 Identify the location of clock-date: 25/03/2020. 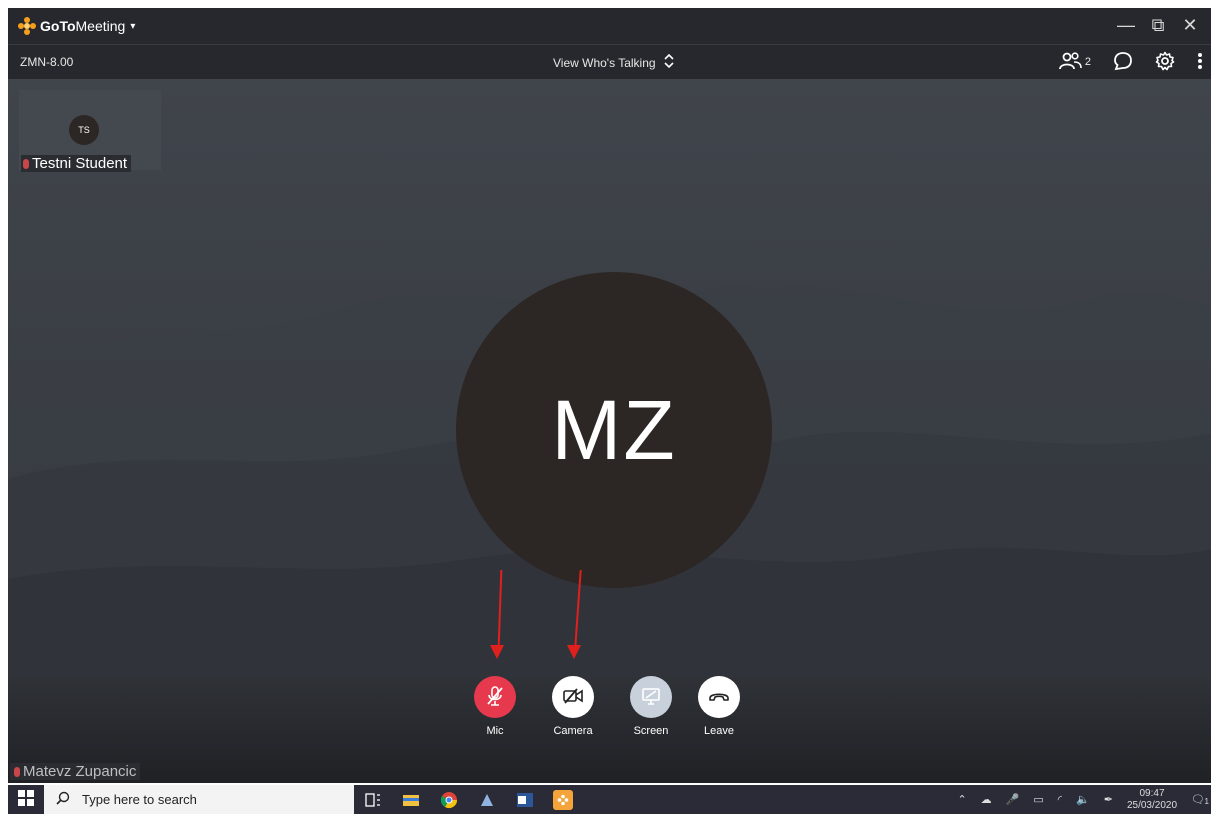
(1152, 805).